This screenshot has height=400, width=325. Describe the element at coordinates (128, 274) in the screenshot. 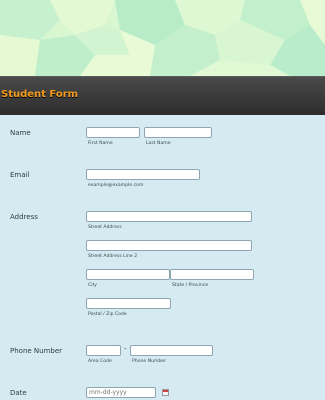

I see `city-input` at that location.